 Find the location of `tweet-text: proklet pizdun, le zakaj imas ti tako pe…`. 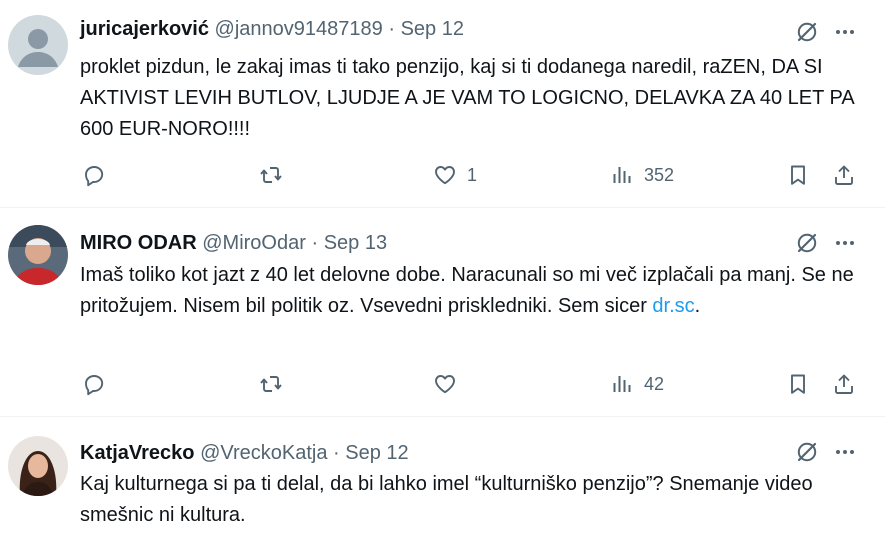

tweet-text: proklet pizdun, le zakaj imas ti tako pe… is located at coordinates (467, 98).